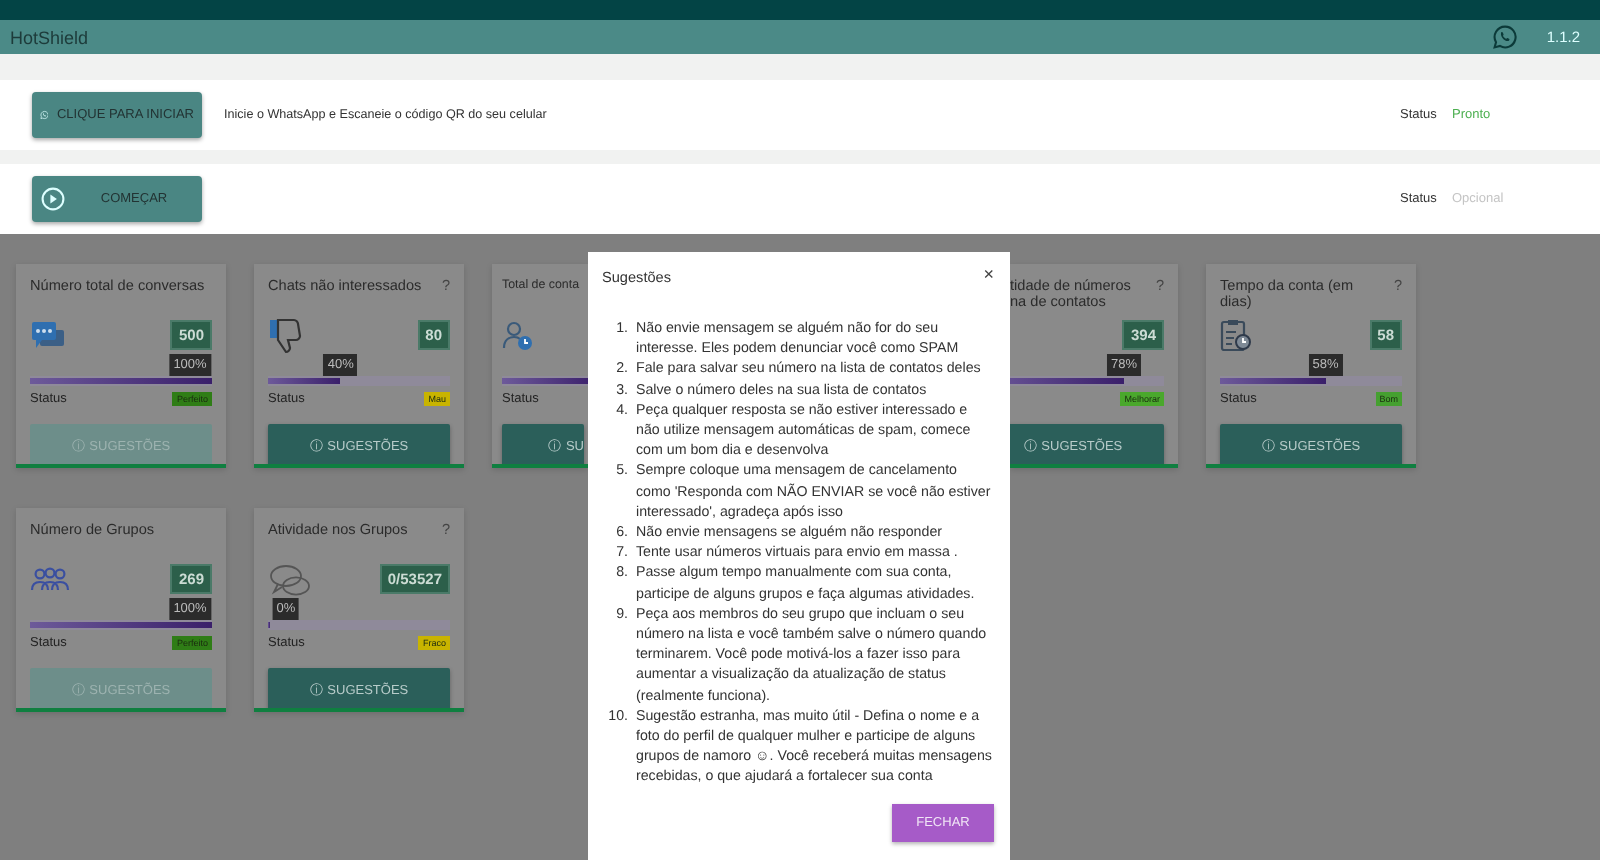 The height and width of the screenshot is (860, 1600). Describe the element at coordinates (50, 37) in the screenshot. I see `app-title: HotShield` at that location.